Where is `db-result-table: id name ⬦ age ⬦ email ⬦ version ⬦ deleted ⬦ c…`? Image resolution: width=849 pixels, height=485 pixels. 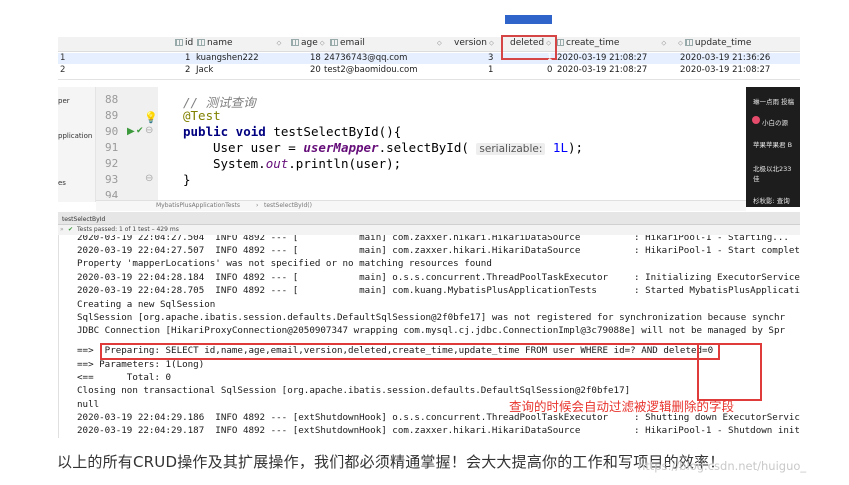 db-result-table: id name ⬦ age ⬦ email ⬦ version ⬦ deleted ⬦ c… is located at coordinates (429, 58).